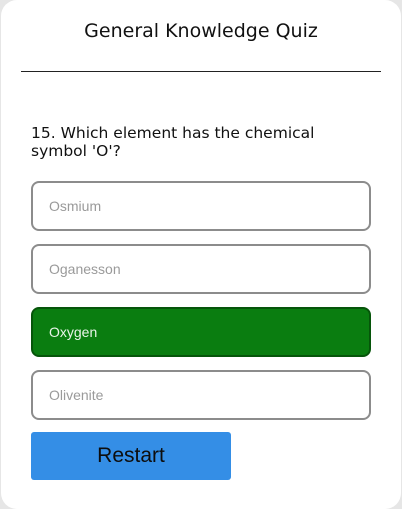 This screenshot has height=509, width=402. Describe the element at coordinates (76, 395) in the screenshot. I see `answer-option-label: Olivenite` at that location.